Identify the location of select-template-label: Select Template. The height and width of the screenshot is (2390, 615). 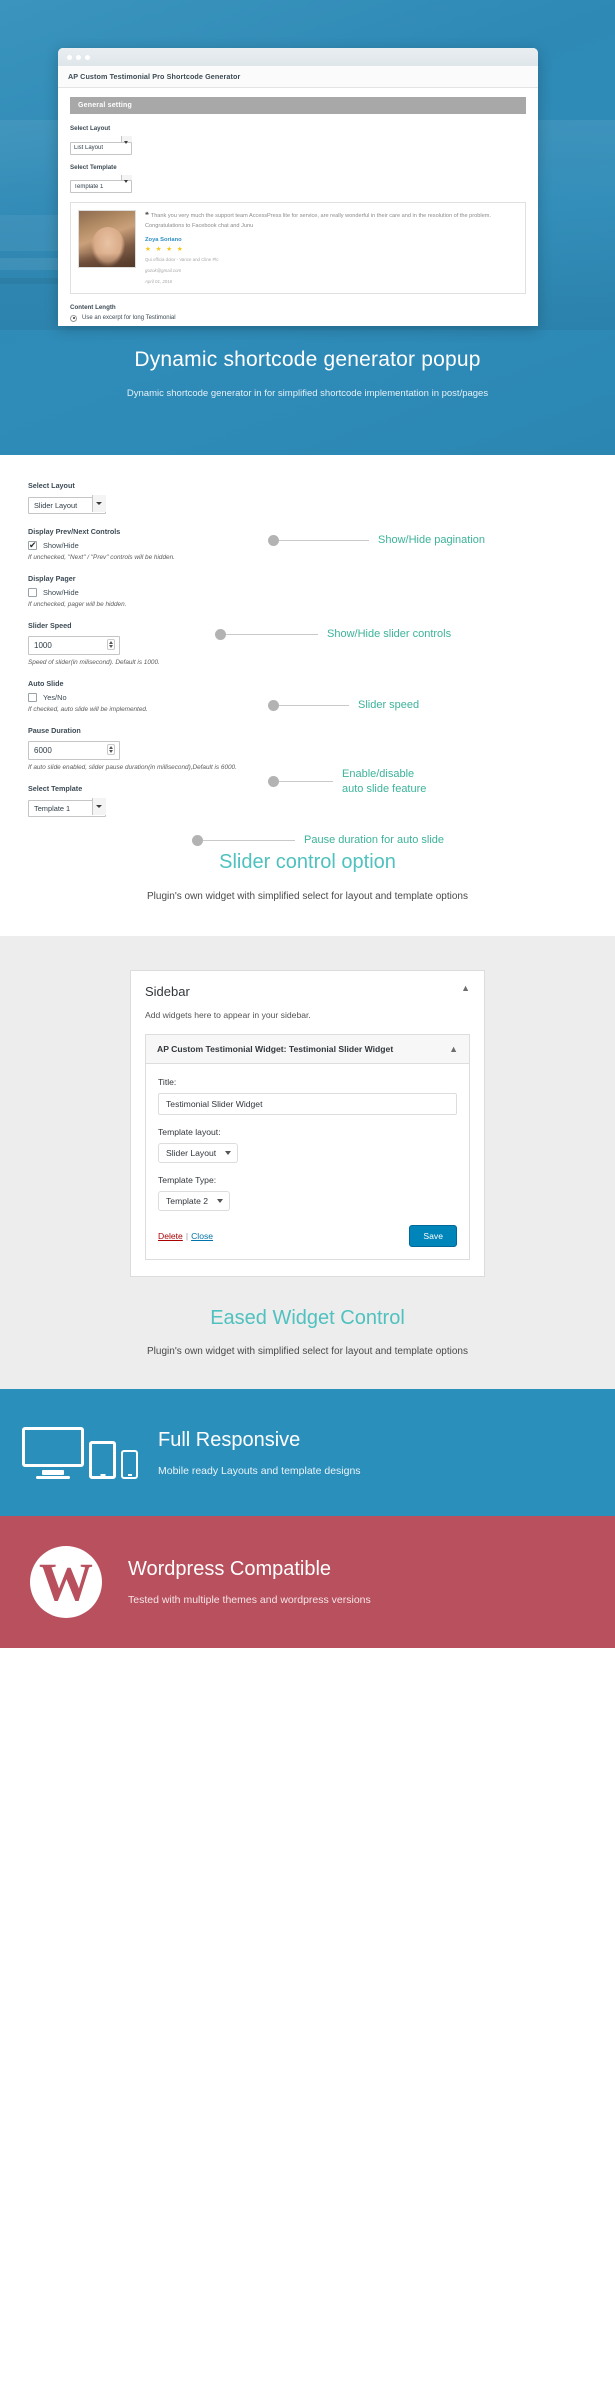
(93, 167).